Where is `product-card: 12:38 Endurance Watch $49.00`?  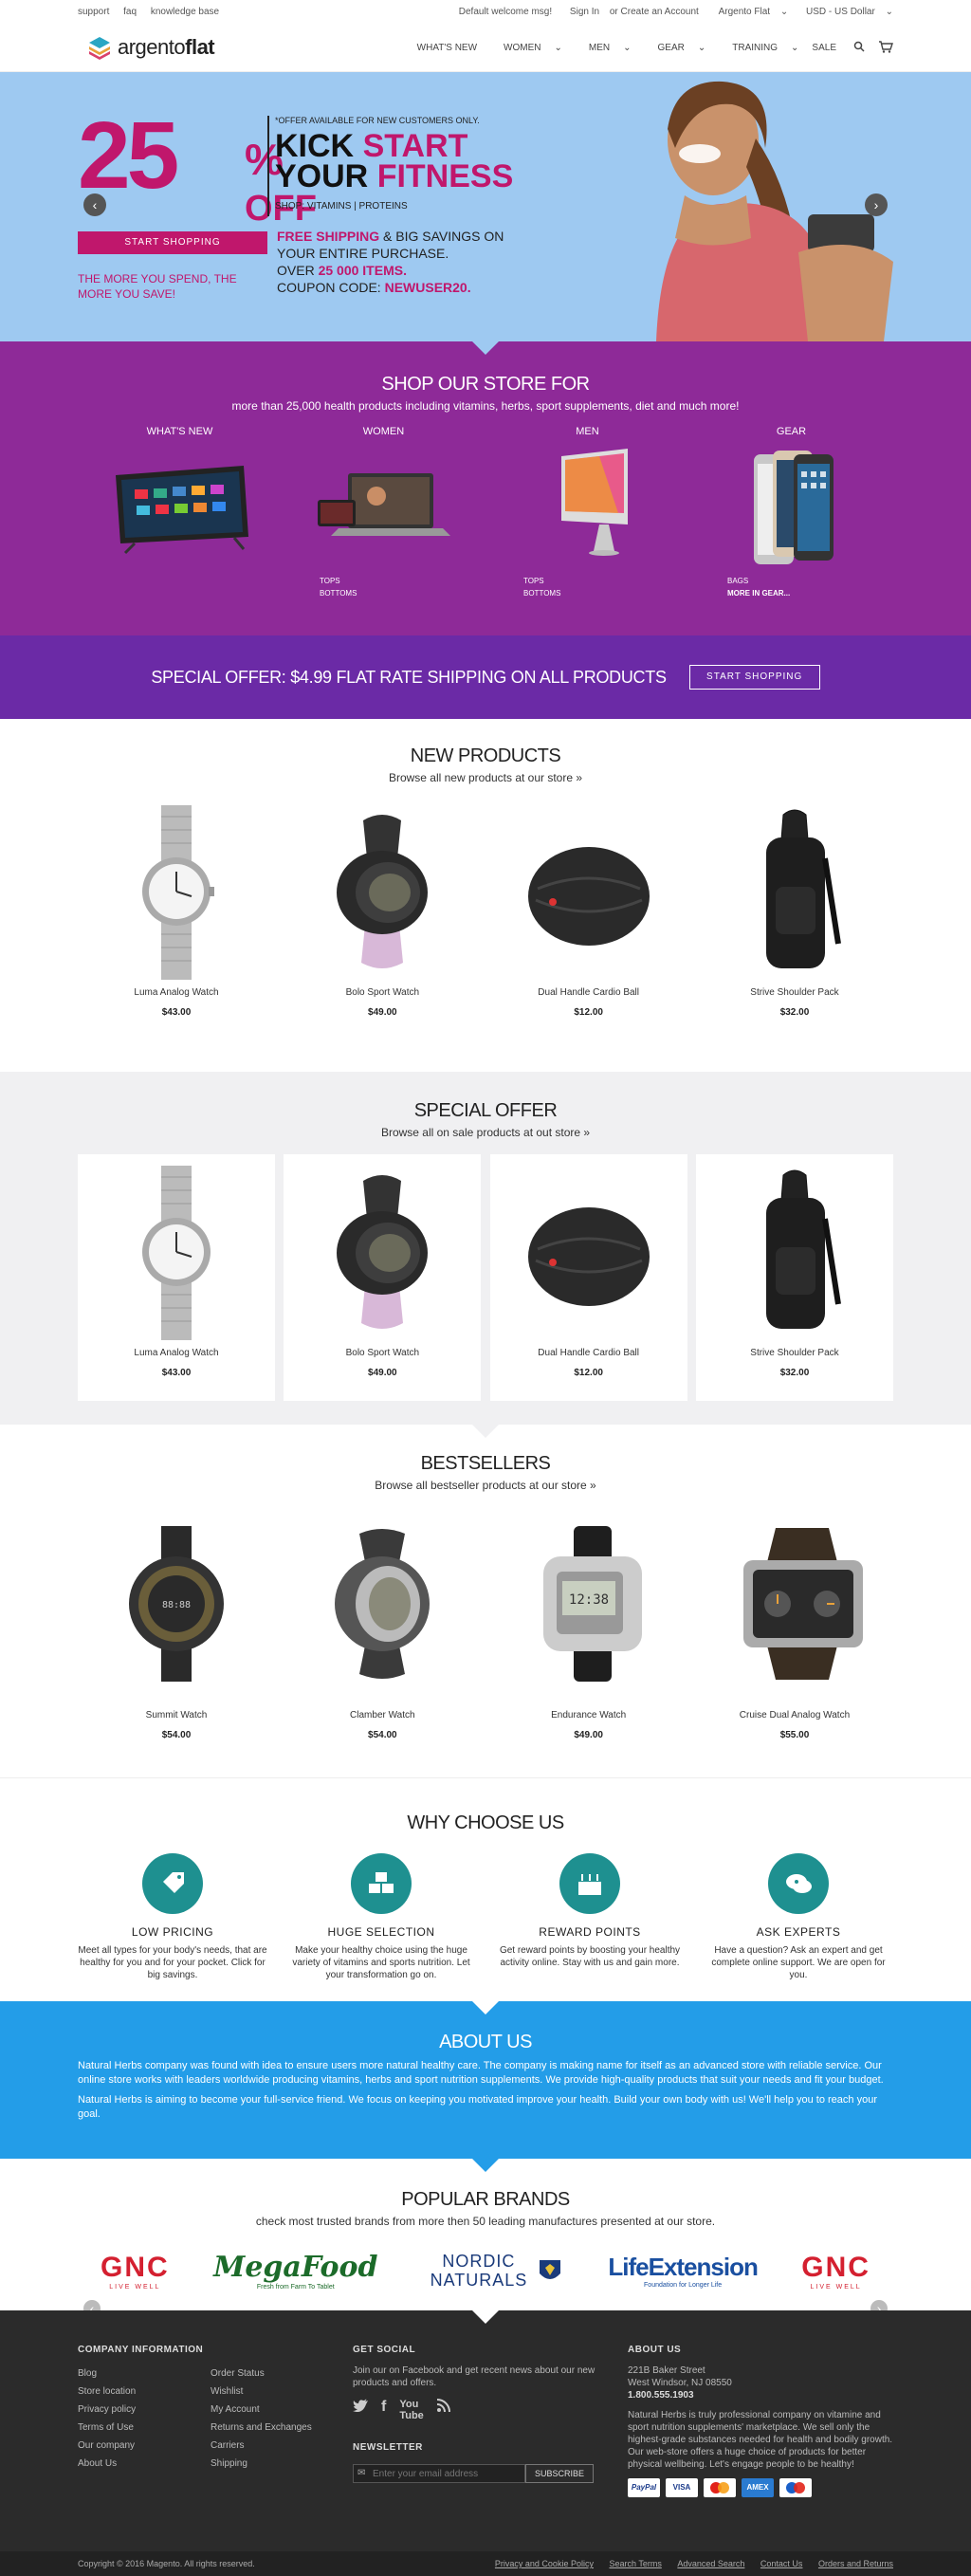 product-card: 12:38 Endurance Watch $49.00 is located at coordinates (588, 1632).